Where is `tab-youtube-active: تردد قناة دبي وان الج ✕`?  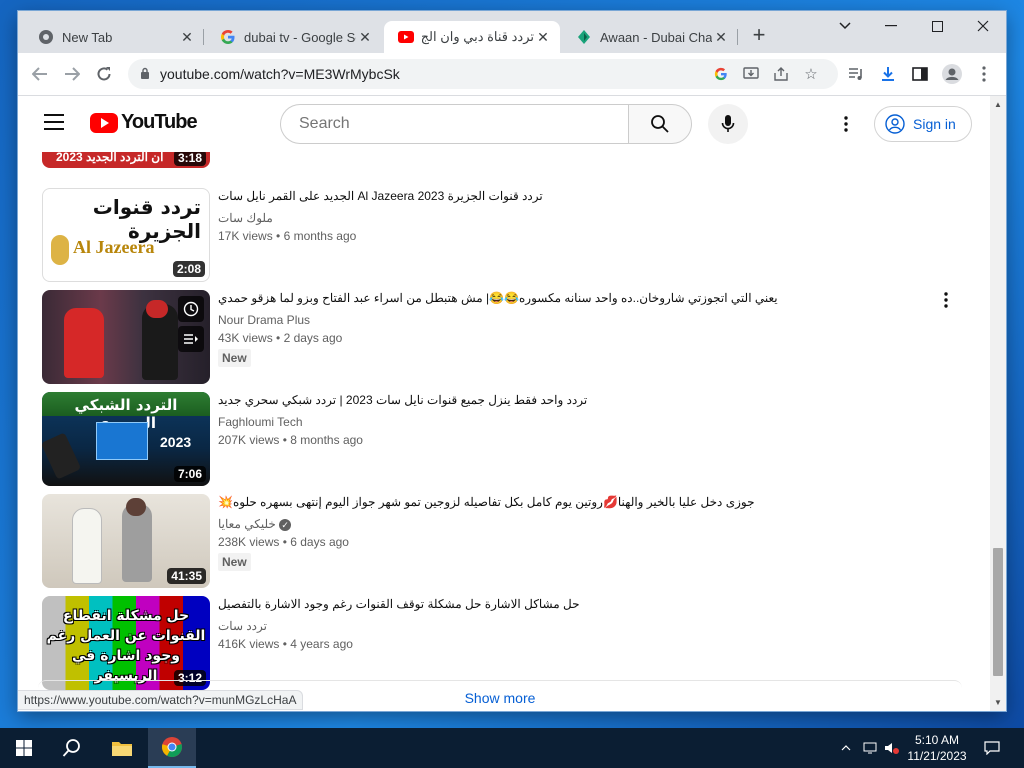 tab-youtube-active: تردد قناة دبي وان الج ✕ is located at coordinates (472, 37).